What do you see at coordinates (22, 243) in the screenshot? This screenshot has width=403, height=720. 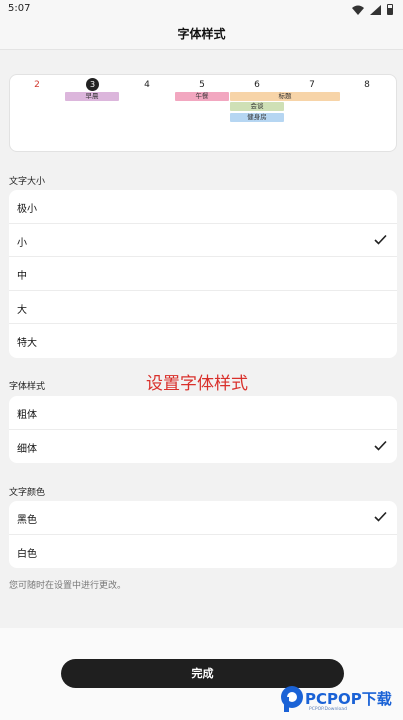 I see `option-label: 小` at bounding box center [22, 243].